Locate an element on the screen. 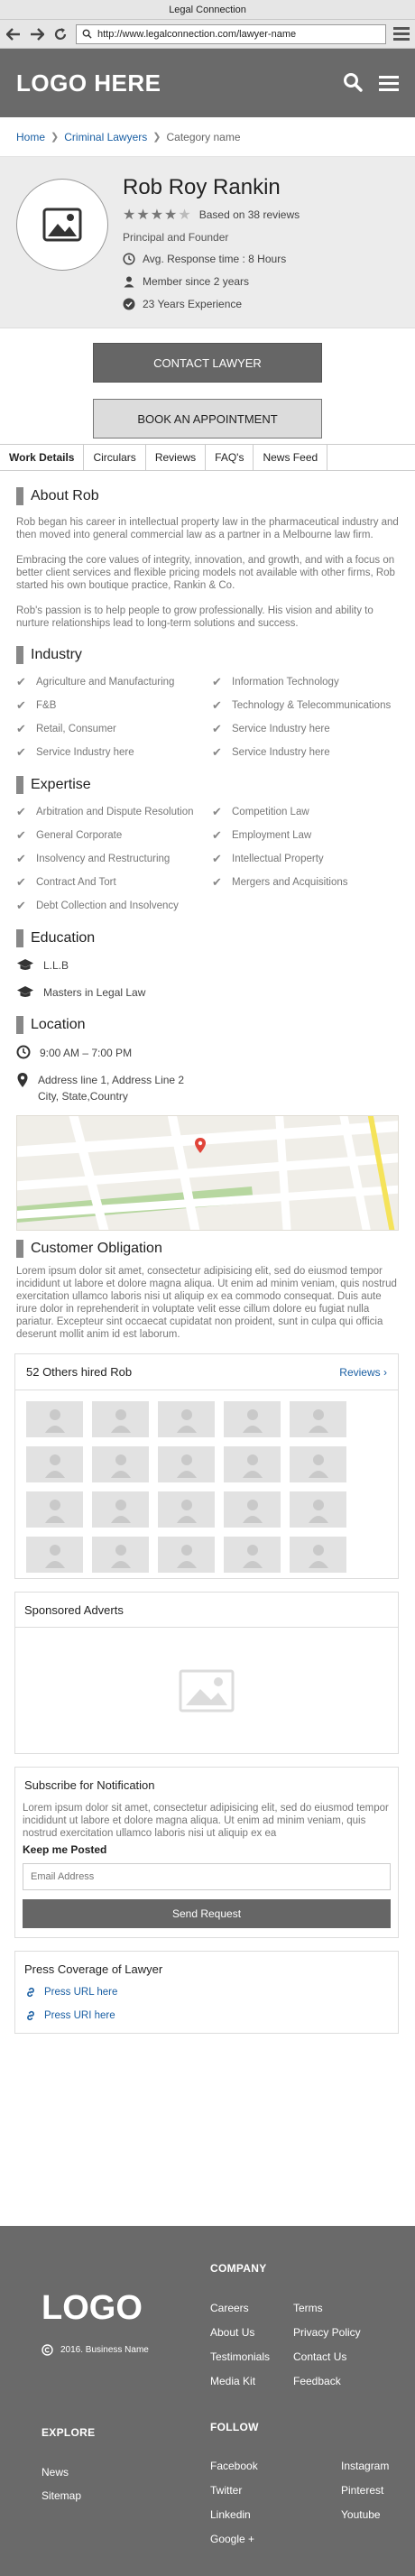 This screenshot has height=2576, width=415. footer-link: Testimonials is located at coordinates (240, 2356).